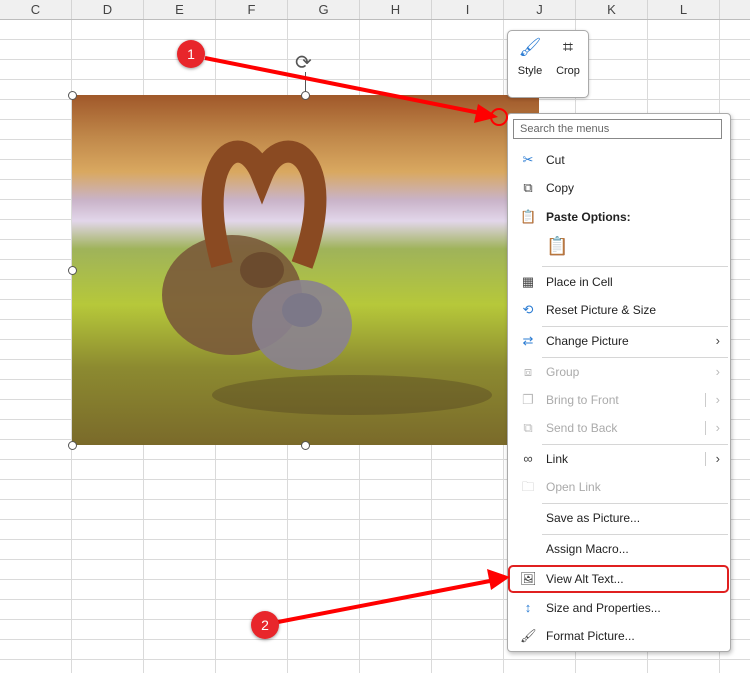 The image size is (750, 673). Describe the element at coordinates (191, 54) in the screenshot. I see `annotation-badge-1: 1` at that location.